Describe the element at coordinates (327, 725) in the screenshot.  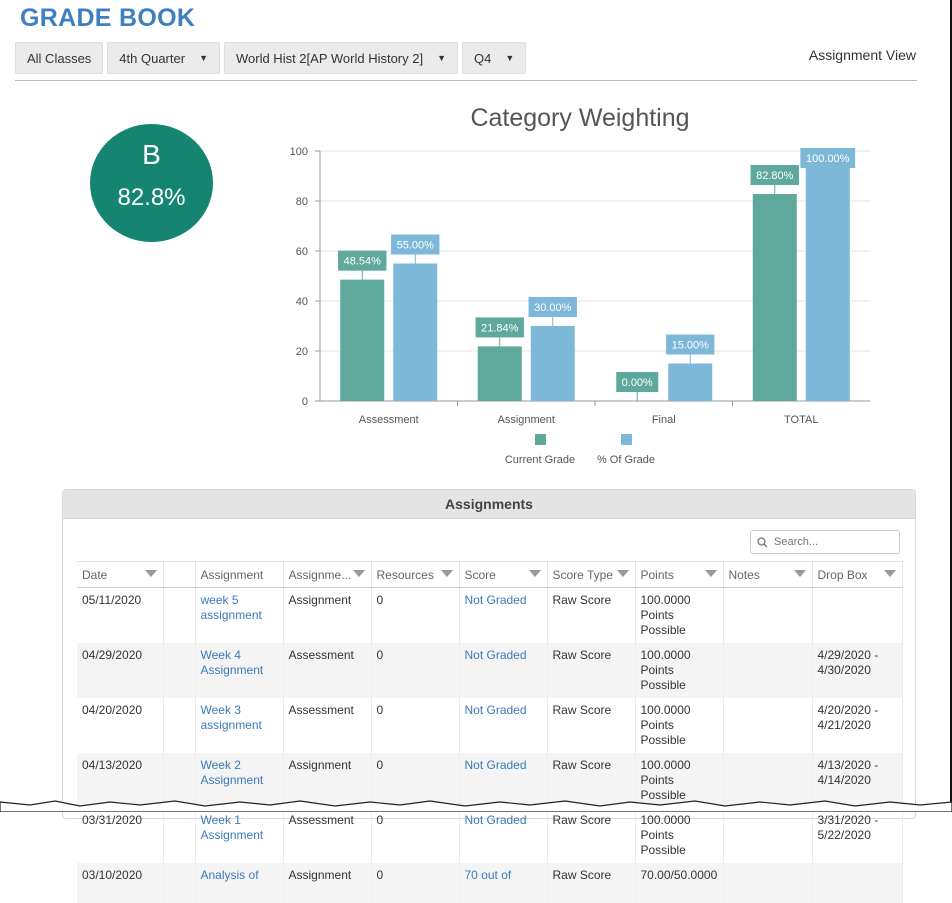
I see `assignment-type-cell: Assessment` at that location.